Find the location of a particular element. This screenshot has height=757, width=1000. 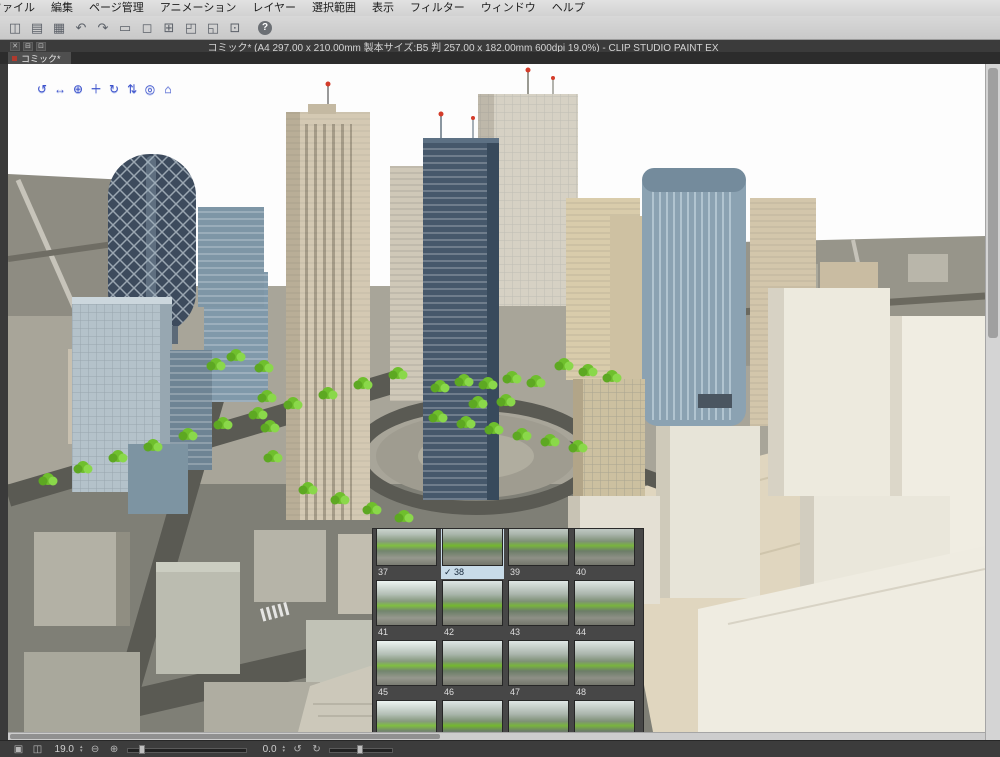

status-bar: ▣ ◫ 19.0 ▴ ▾ ⊖ ⊕ 0.0 ▴ ▾ ↺ ↻ is located at coordinates (500, 748).